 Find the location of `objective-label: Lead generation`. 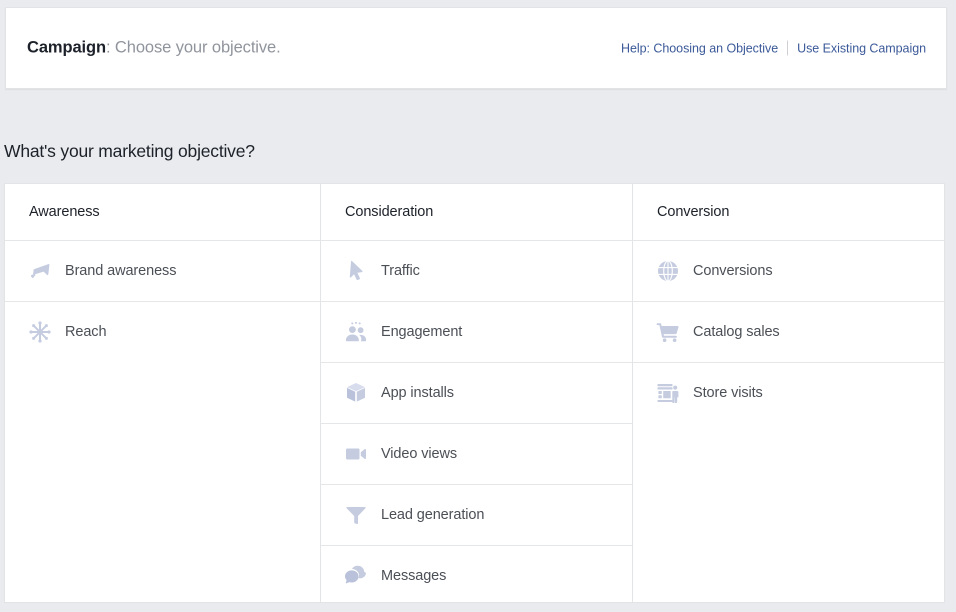

objective-label: Lead generation is located at coordinates (433, 515).